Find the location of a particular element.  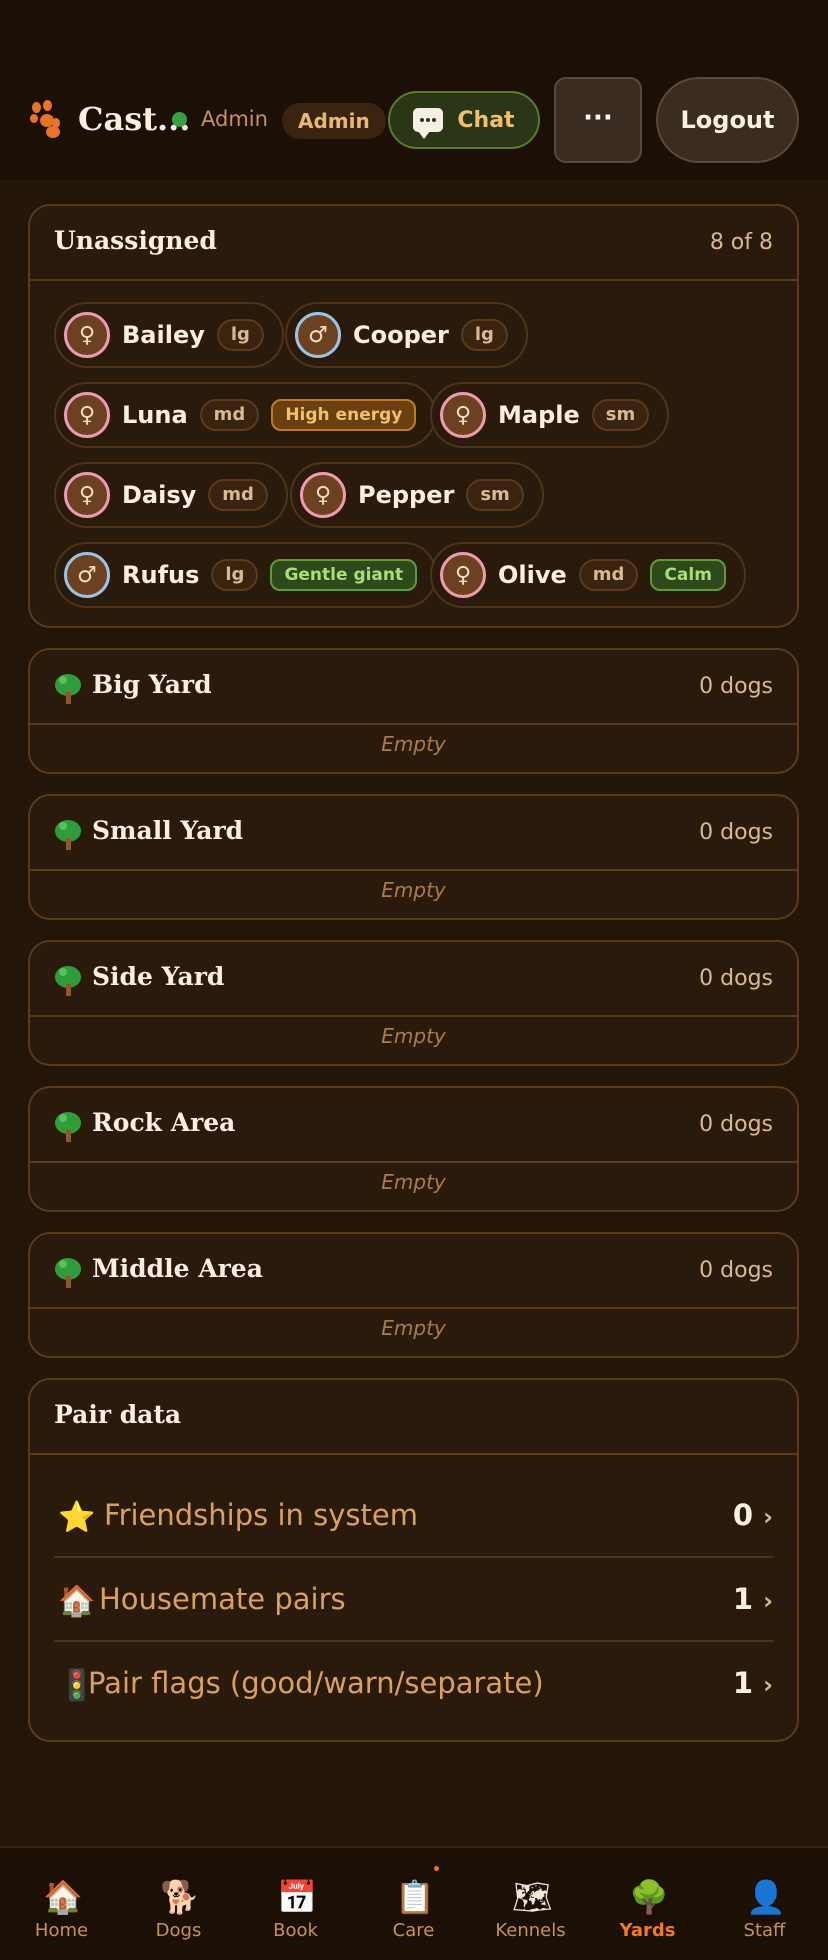

pair-row-friendships: ⭐ Friendships in system 0 › is located at coordinates (413, 1517).